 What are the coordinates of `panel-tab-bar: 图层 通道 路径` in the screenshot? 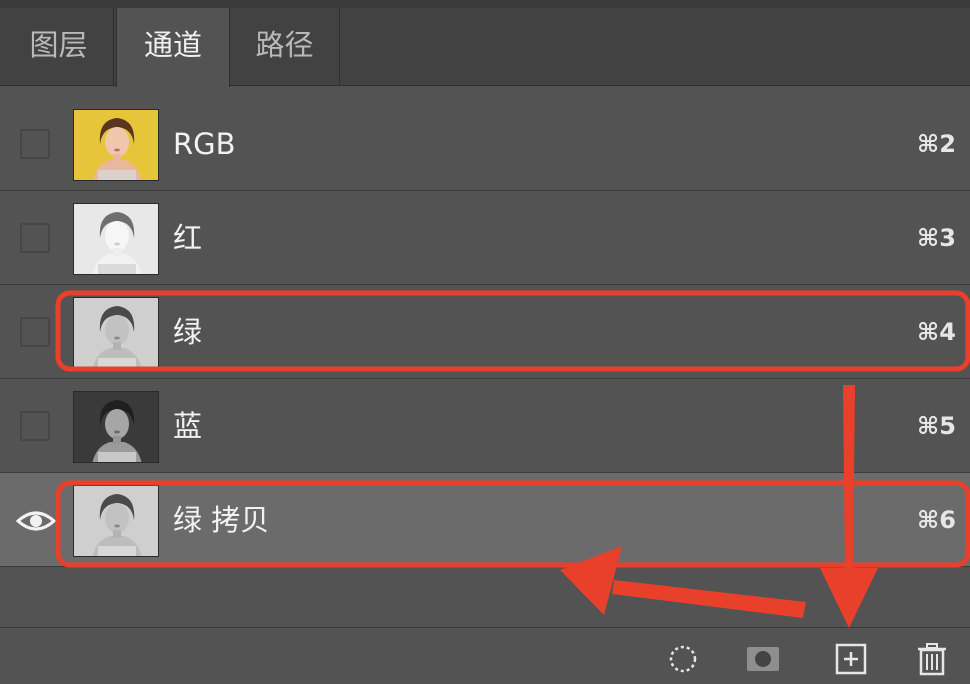 It's located at (485, 47).